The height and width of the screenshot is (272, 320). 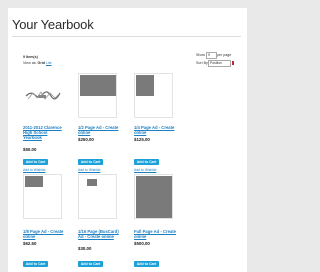 What do you see at coordinates (45, 234) in the screenshot?
I see `product-name-link: 1/8 Page Ad - Create online` at bounding box center [45, 234].